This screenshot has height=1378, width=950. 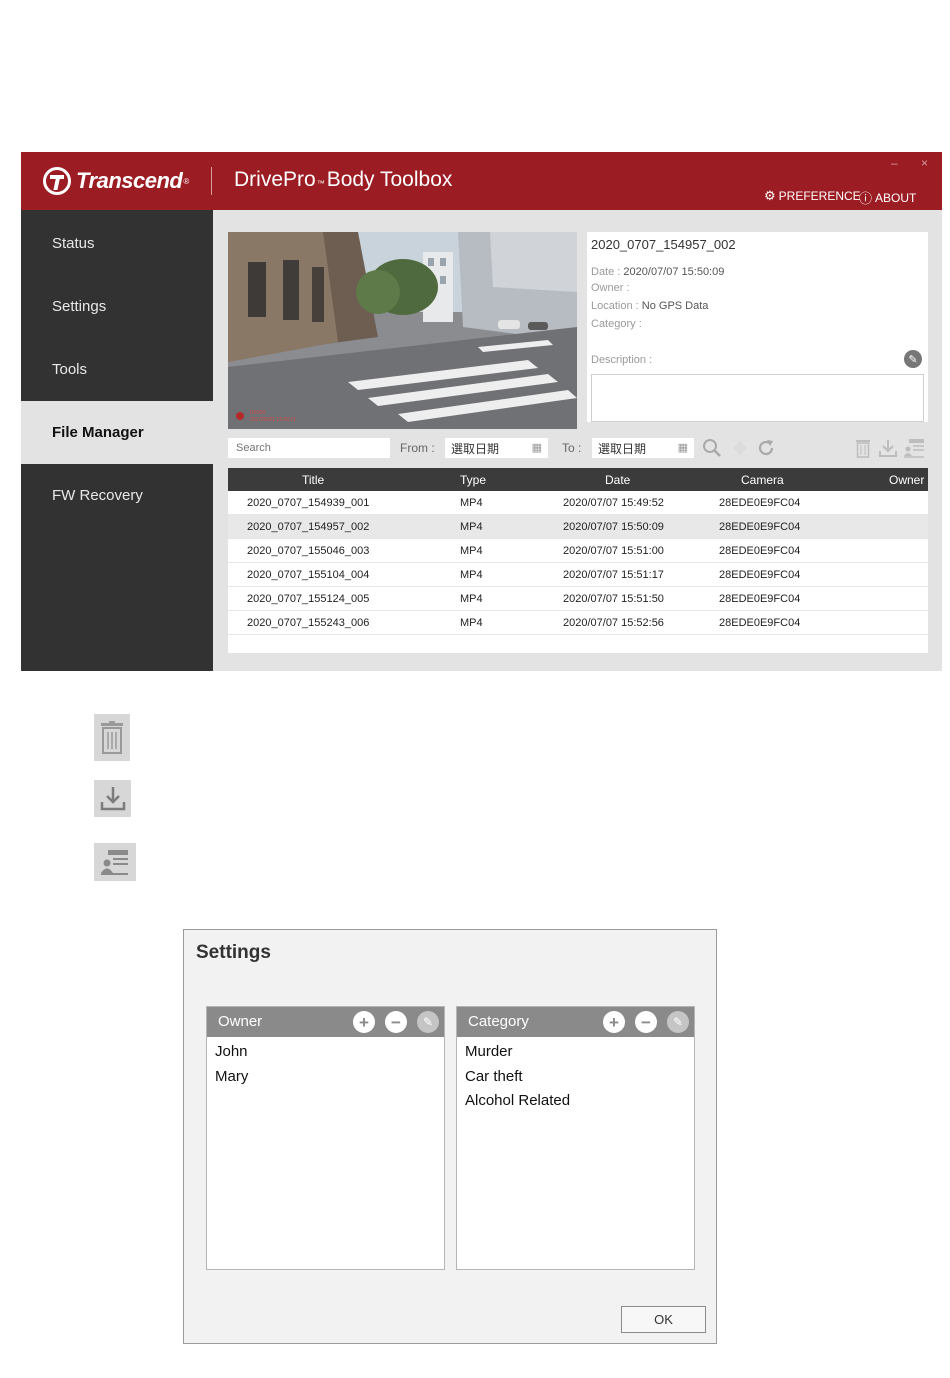 I want to click on description-label: Description :, so click(x=622, y=360).